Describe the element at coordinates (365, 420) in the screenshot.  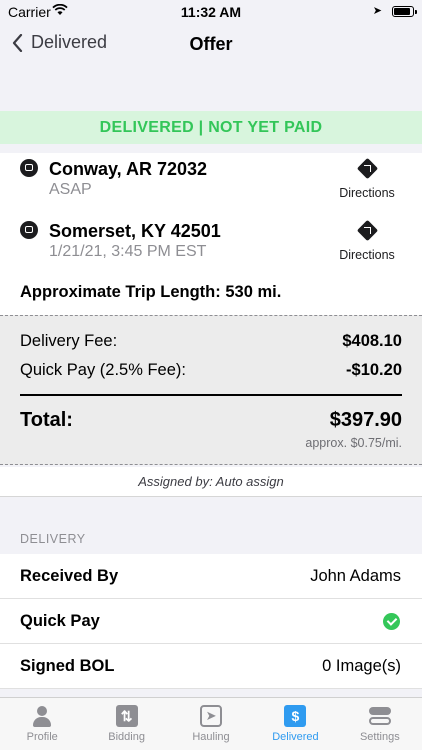
I see `total-value: $397.90` at that location.